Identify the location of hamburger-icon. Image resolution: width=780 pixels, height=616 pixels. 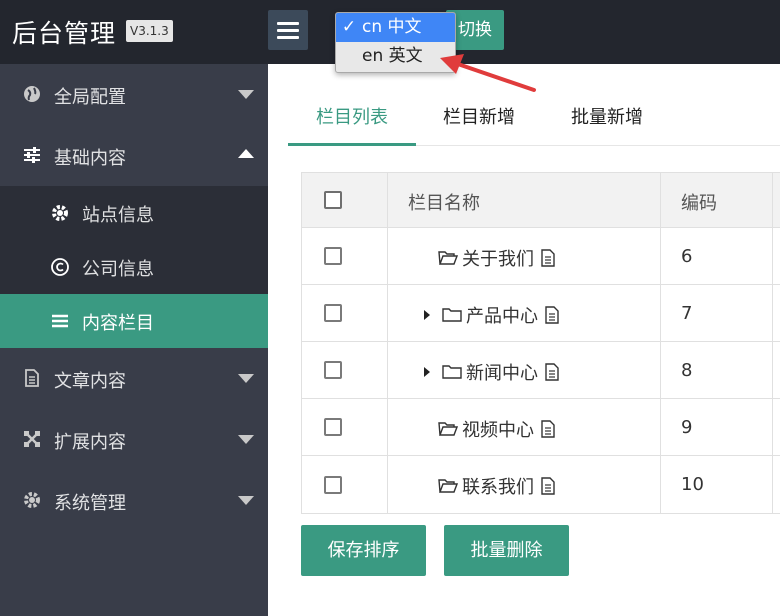
(288, 23).